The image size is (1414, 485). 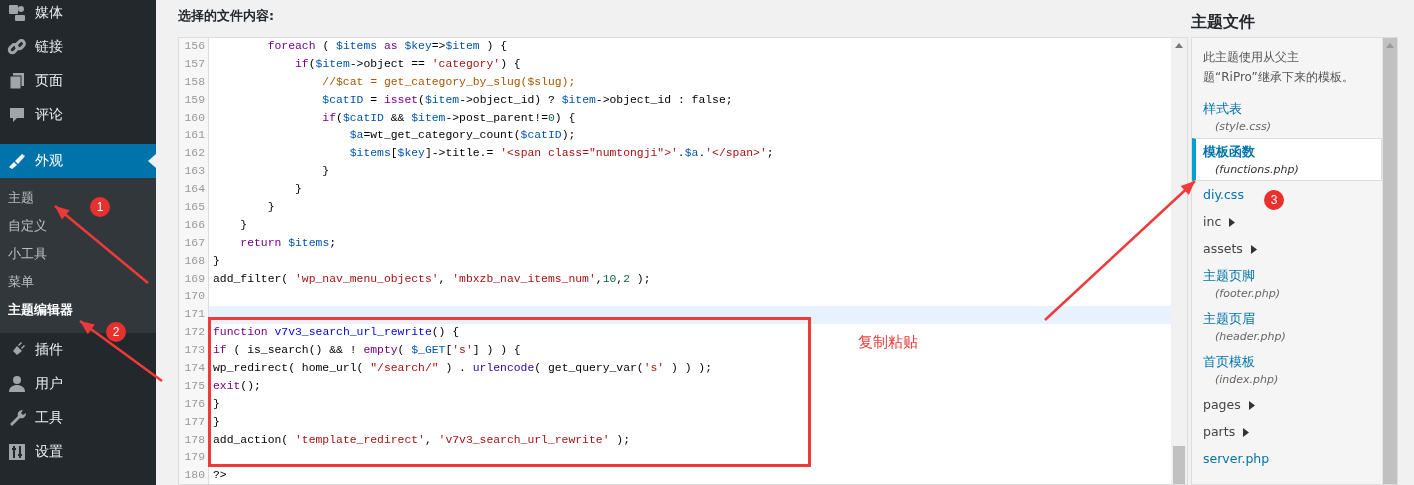 What do you see at coordinates (194, 475) in the screenshot?
I see `line-number: 180` at bounding box center [194, 475].